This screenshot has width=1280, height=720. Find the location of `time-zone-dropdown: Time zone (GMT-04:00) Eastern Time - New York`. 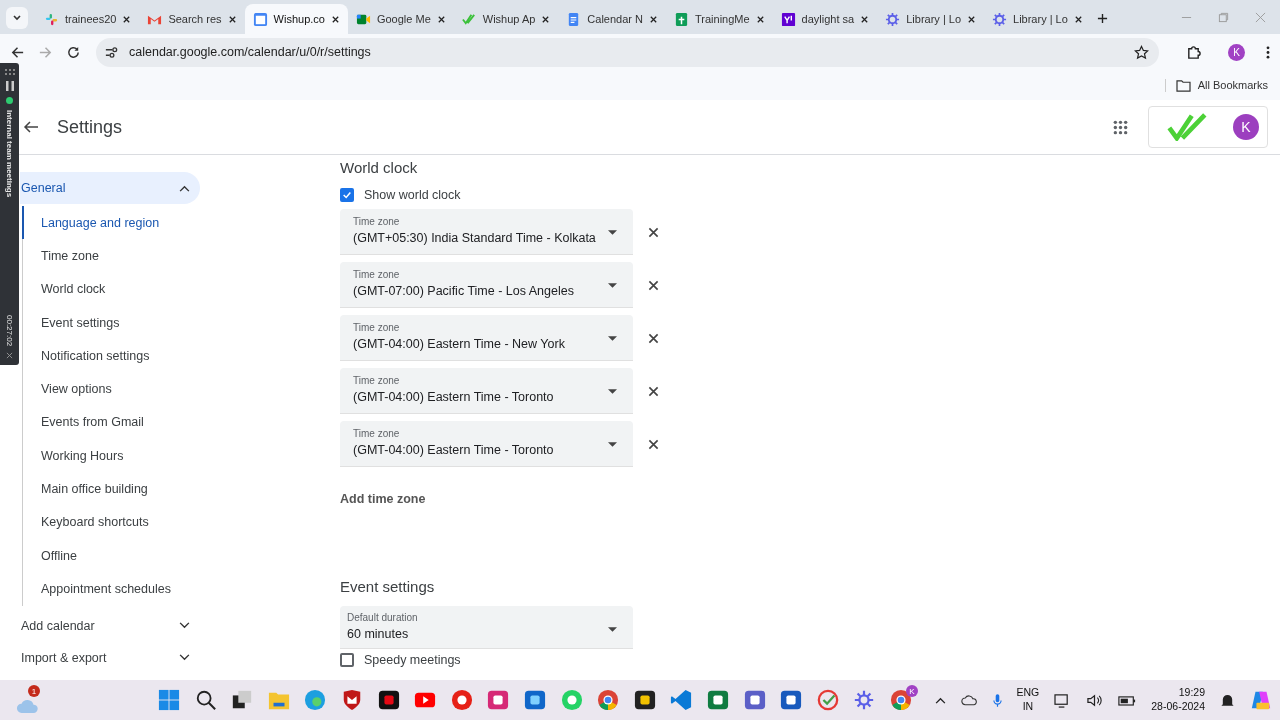

time-zone-dropdown: Time zone (GMT-04:00) Eastern Time - New York is located at coordinates (486, 338).